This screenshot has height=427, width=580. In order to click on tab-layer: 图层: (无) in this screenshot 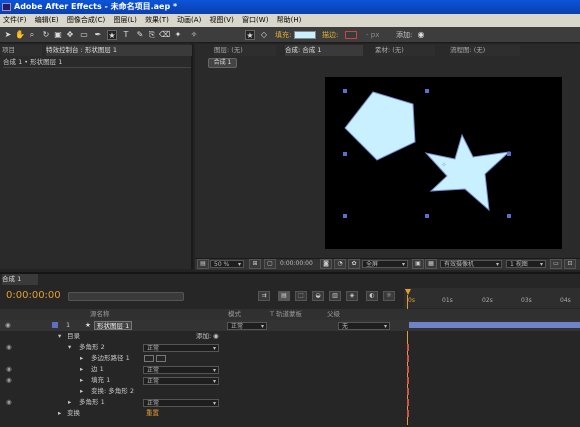, I will do `click(245, 50)`.